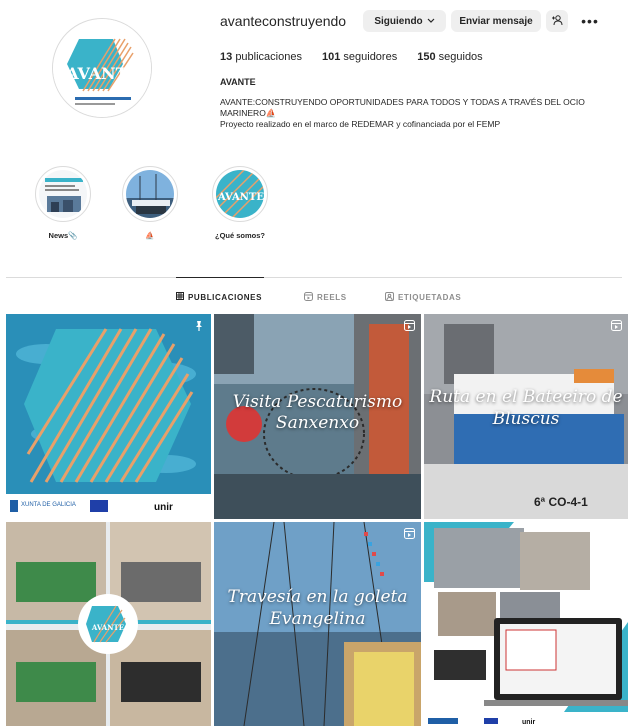 This screenshot has height=726, width=628. Describe the element at coordinates (239, 235) in the screenshot. I see `highlight-label: ¿Qué somos?` at that location.